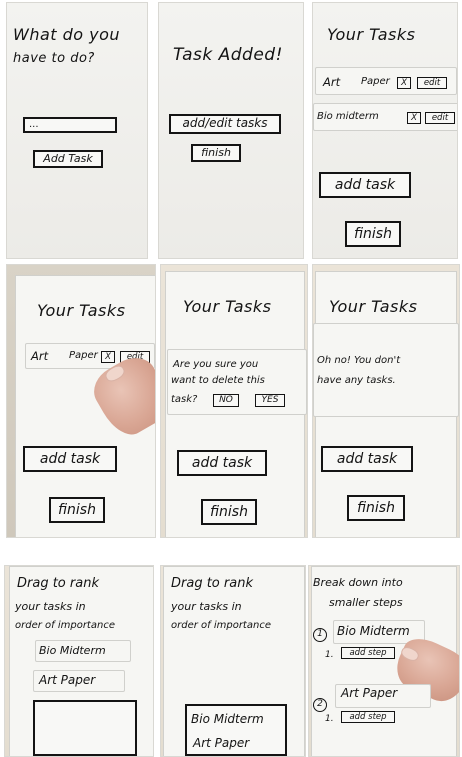 The width and height of the screenshot is (462, 757). What do you see at coordinates (228, 55) in the screenshot?
I see `task-added-title: Task Added!` at bounding box center [228, 55].